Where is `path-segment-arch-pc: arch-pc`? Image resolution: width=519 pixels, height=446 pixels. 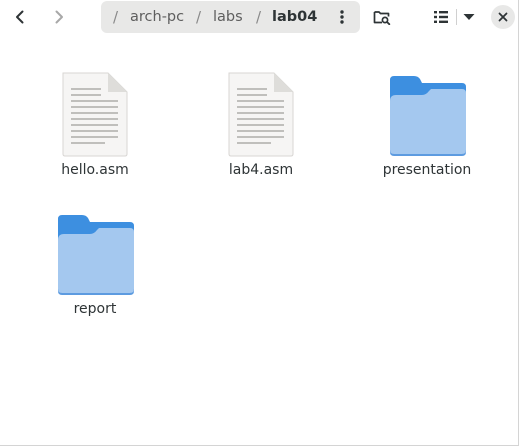 path-segment-arch-pc: arch-pc is located at coordinates (157, 17).